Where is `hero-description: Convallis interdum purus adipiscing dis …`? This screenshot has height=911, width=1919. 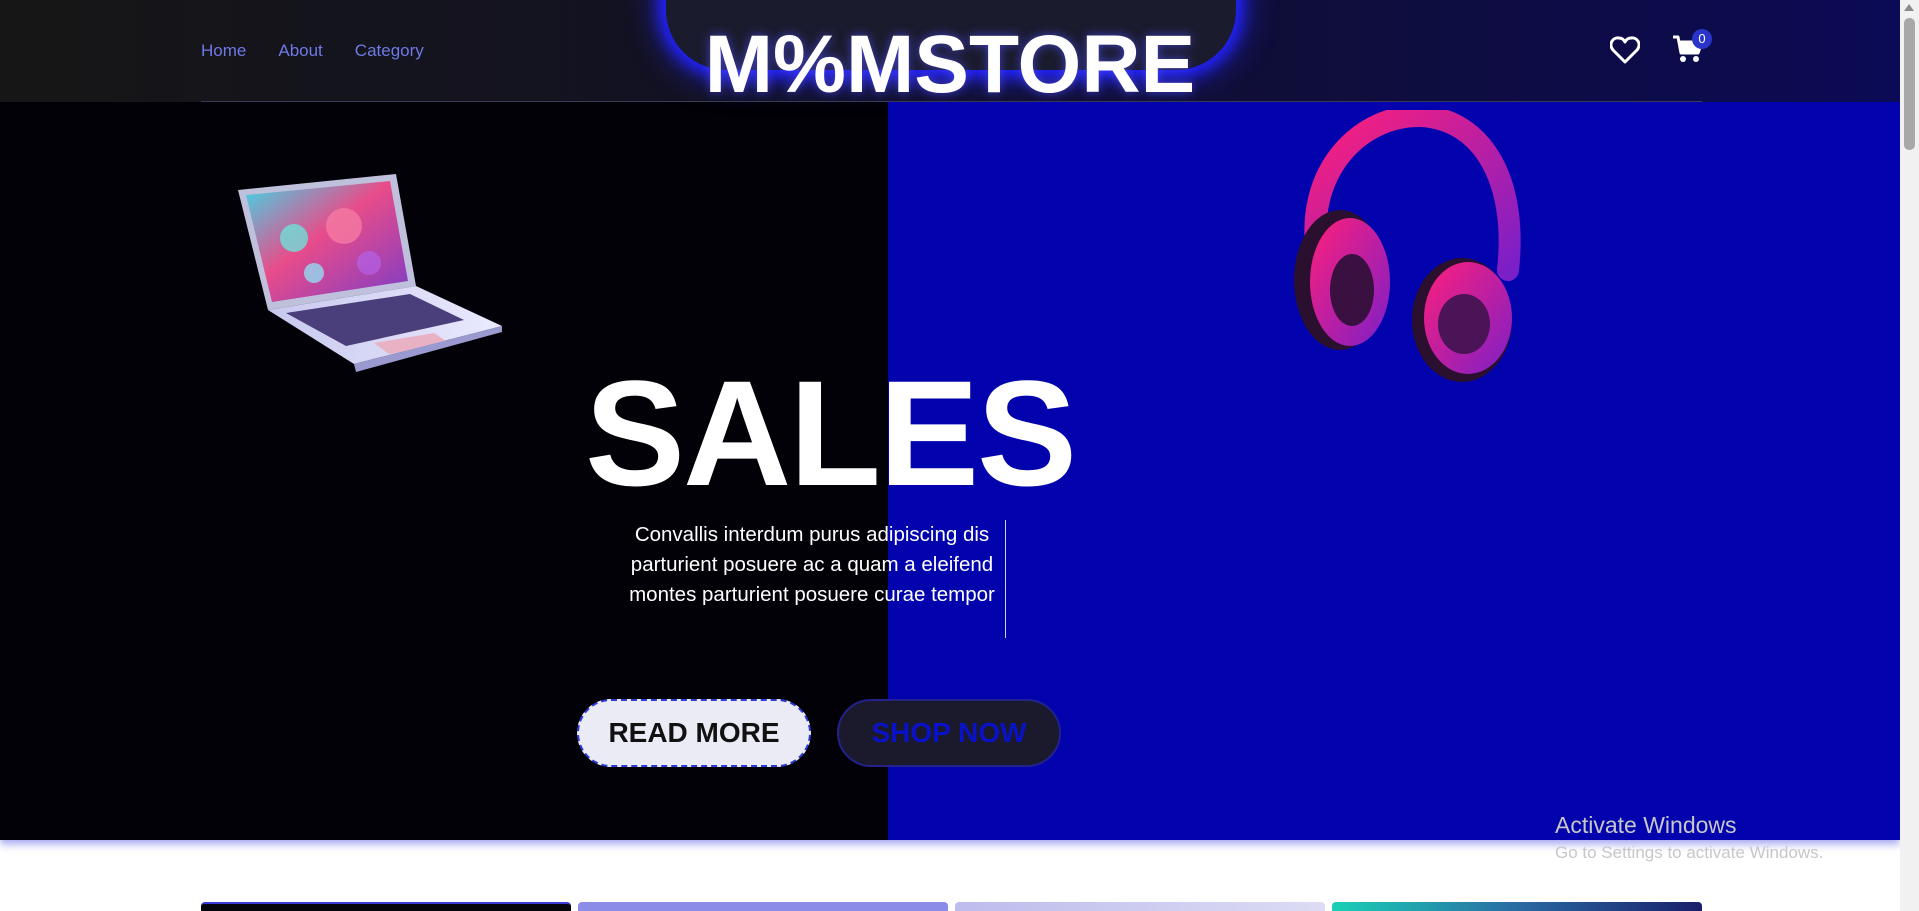
hero-description: Convallis interdum purus adipiscing dis … is located at coordinates (812, 564).